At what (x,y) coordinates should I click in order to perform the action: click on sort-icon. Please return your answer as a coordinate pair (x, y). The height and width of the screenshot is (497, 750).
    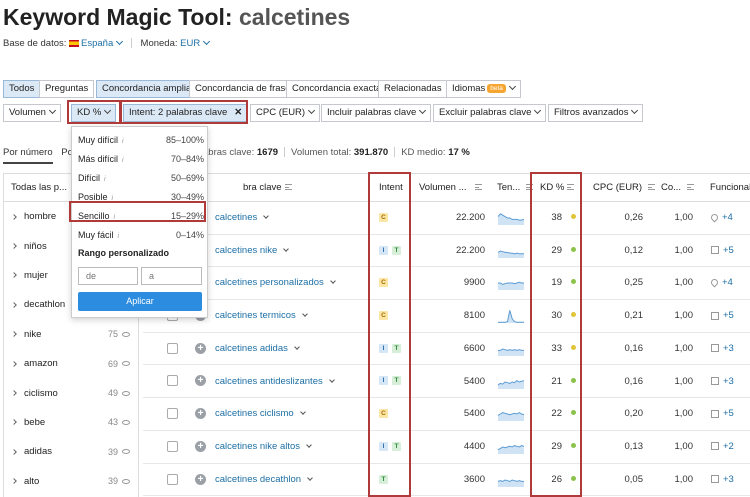
    Looking at the image, I should click on (652, 187).